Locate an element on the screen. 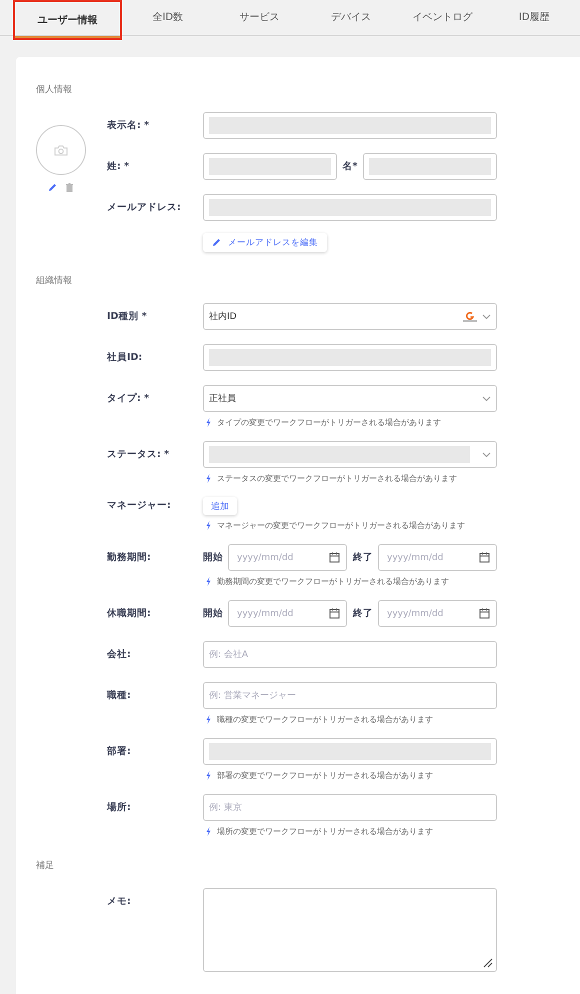 This screenshot has height=994, width=580. input-field: 例: 営業マネージャー is located at coordinates (350, 695).